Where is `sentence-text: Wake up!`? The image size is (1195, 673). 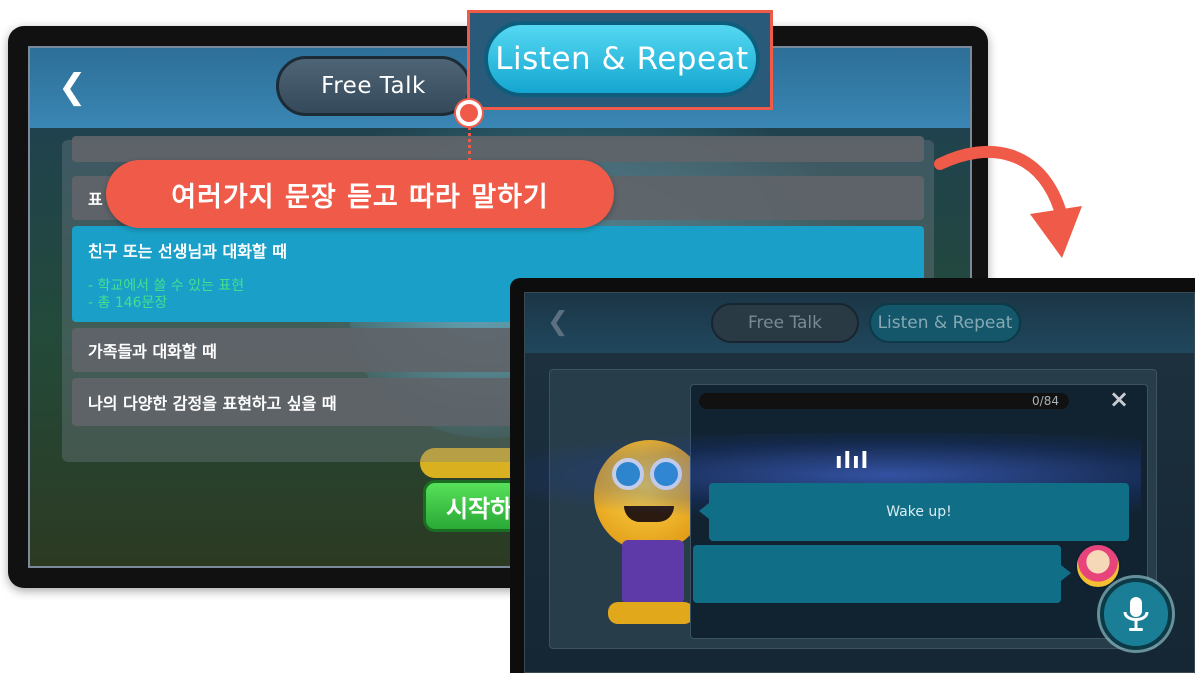 sentence-text: Wake up! is located at coordinates (919, 512).